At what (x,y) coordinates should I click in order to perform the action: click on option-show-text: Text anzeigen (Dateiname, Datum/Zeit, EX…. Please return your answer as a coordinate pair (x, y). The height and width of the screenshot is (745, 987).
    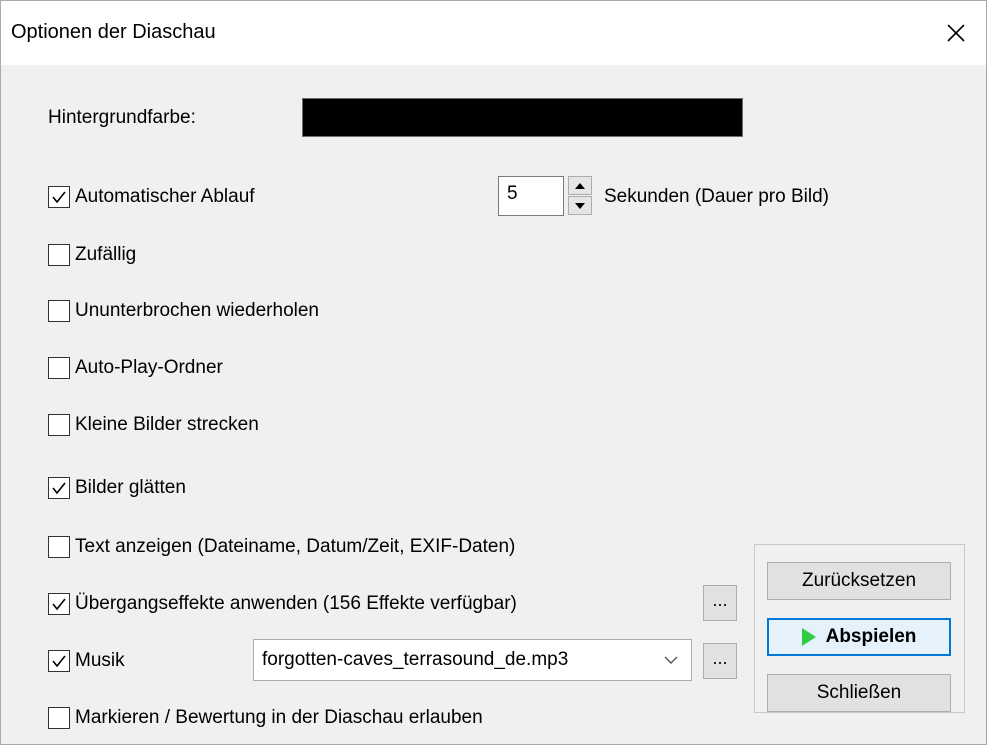
    Looking at the image, I should click on (281, 547).